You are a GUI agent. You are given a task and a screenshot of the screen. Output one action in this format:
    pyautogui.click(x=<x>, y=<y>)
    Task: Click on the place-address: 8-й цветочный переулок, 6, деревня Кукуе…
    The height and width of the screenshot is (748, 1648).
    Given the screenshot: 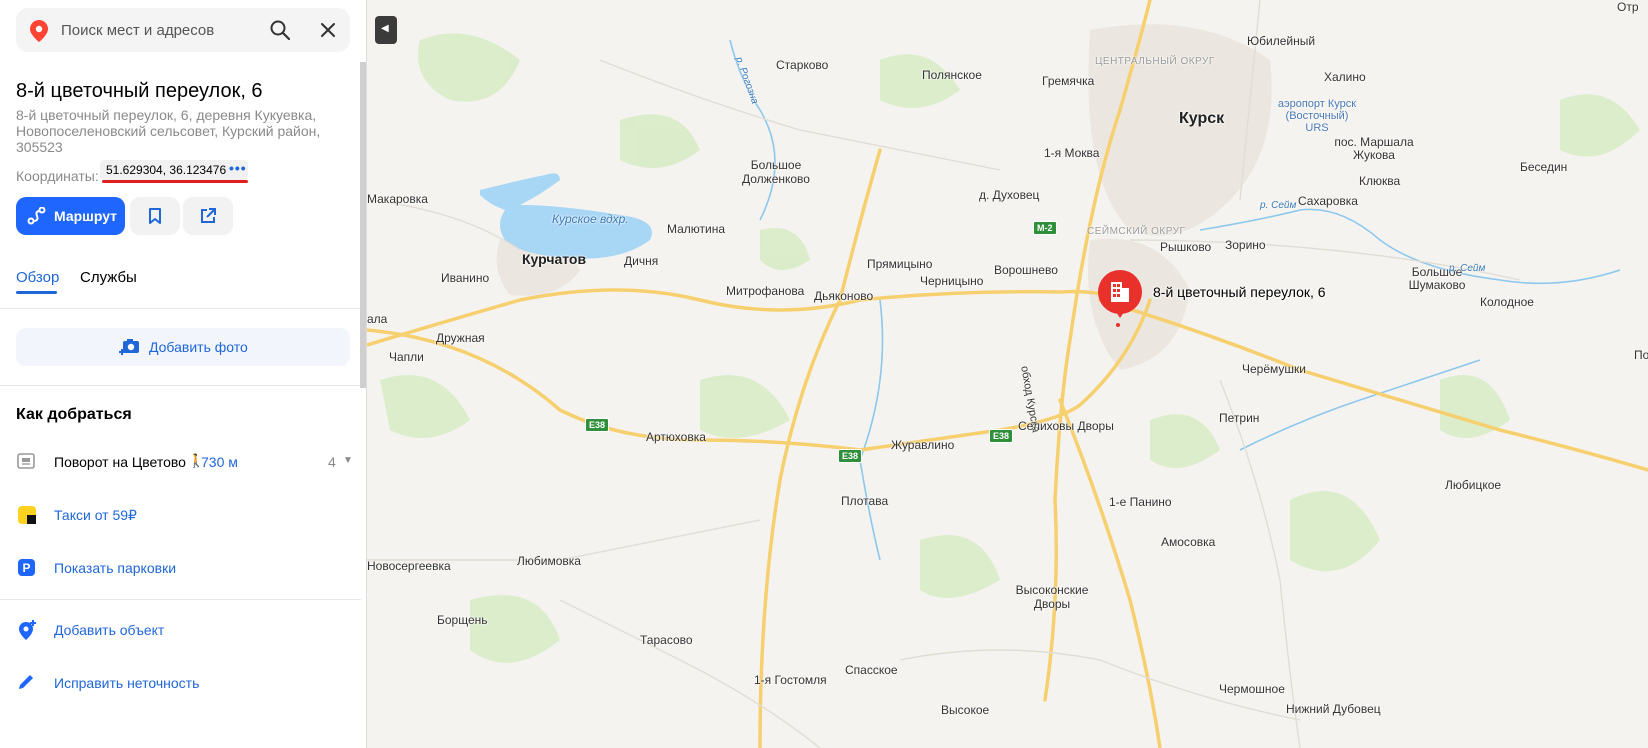 What is the action you would take?
    pyautogui.click(x=168, y=131)
    